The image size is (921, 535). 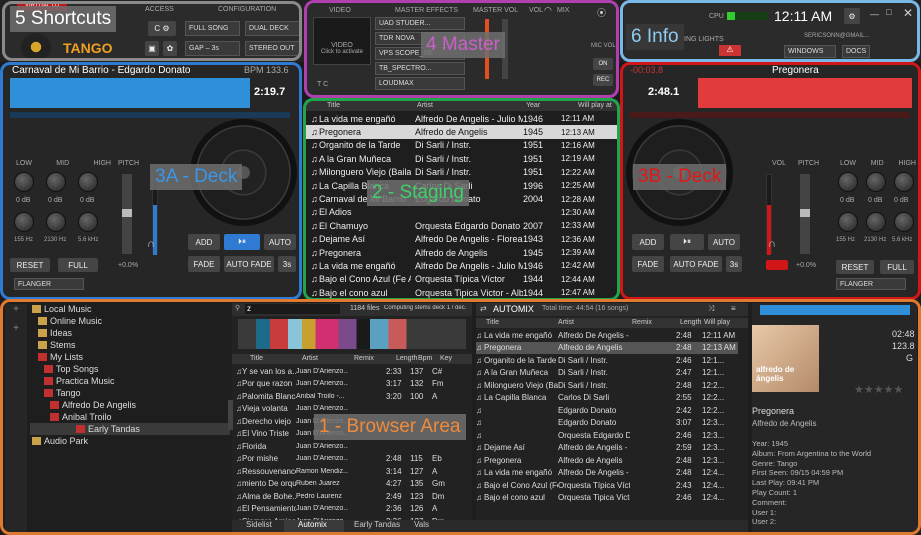 I want to click on table-row: ♫ Por que razon Juan D'Arienzo... 3:17 132 Fm, so click(x=350, y=384).